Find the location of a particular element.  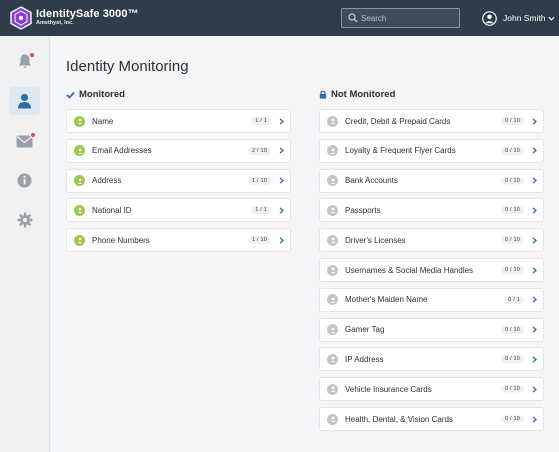

list-item: Vehicle Insurance Cards 0 / 10 is located at coordinates (431, 389).